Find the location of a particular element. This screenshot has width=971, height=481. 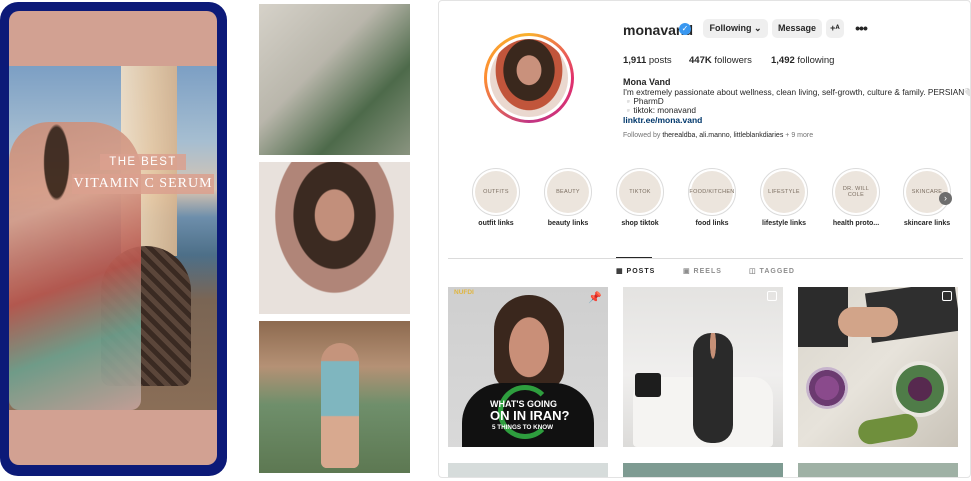

posts-stat: 1,911 posts is located at coordinates (647, 60).